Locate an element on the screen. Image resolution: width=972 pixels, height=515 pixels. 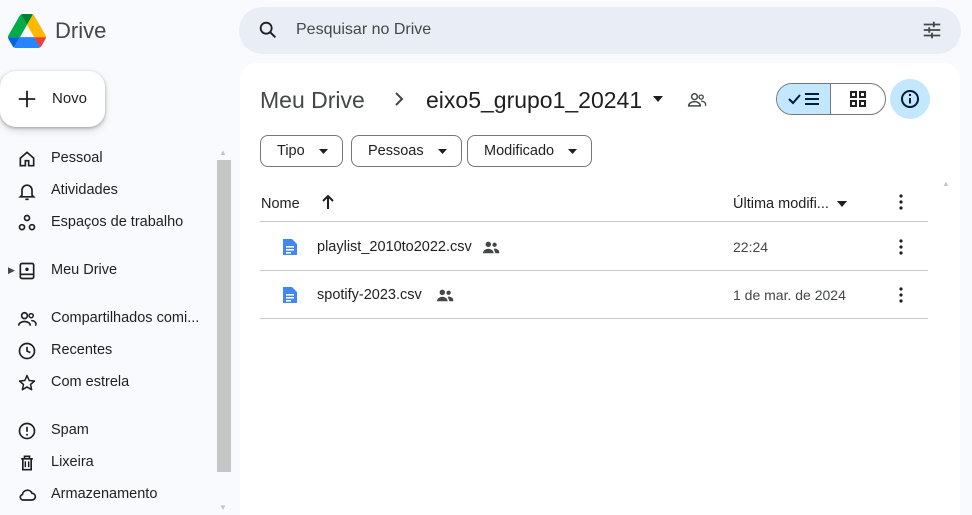
filter-type-chip: Tipo is located at coordinates (301, 151).